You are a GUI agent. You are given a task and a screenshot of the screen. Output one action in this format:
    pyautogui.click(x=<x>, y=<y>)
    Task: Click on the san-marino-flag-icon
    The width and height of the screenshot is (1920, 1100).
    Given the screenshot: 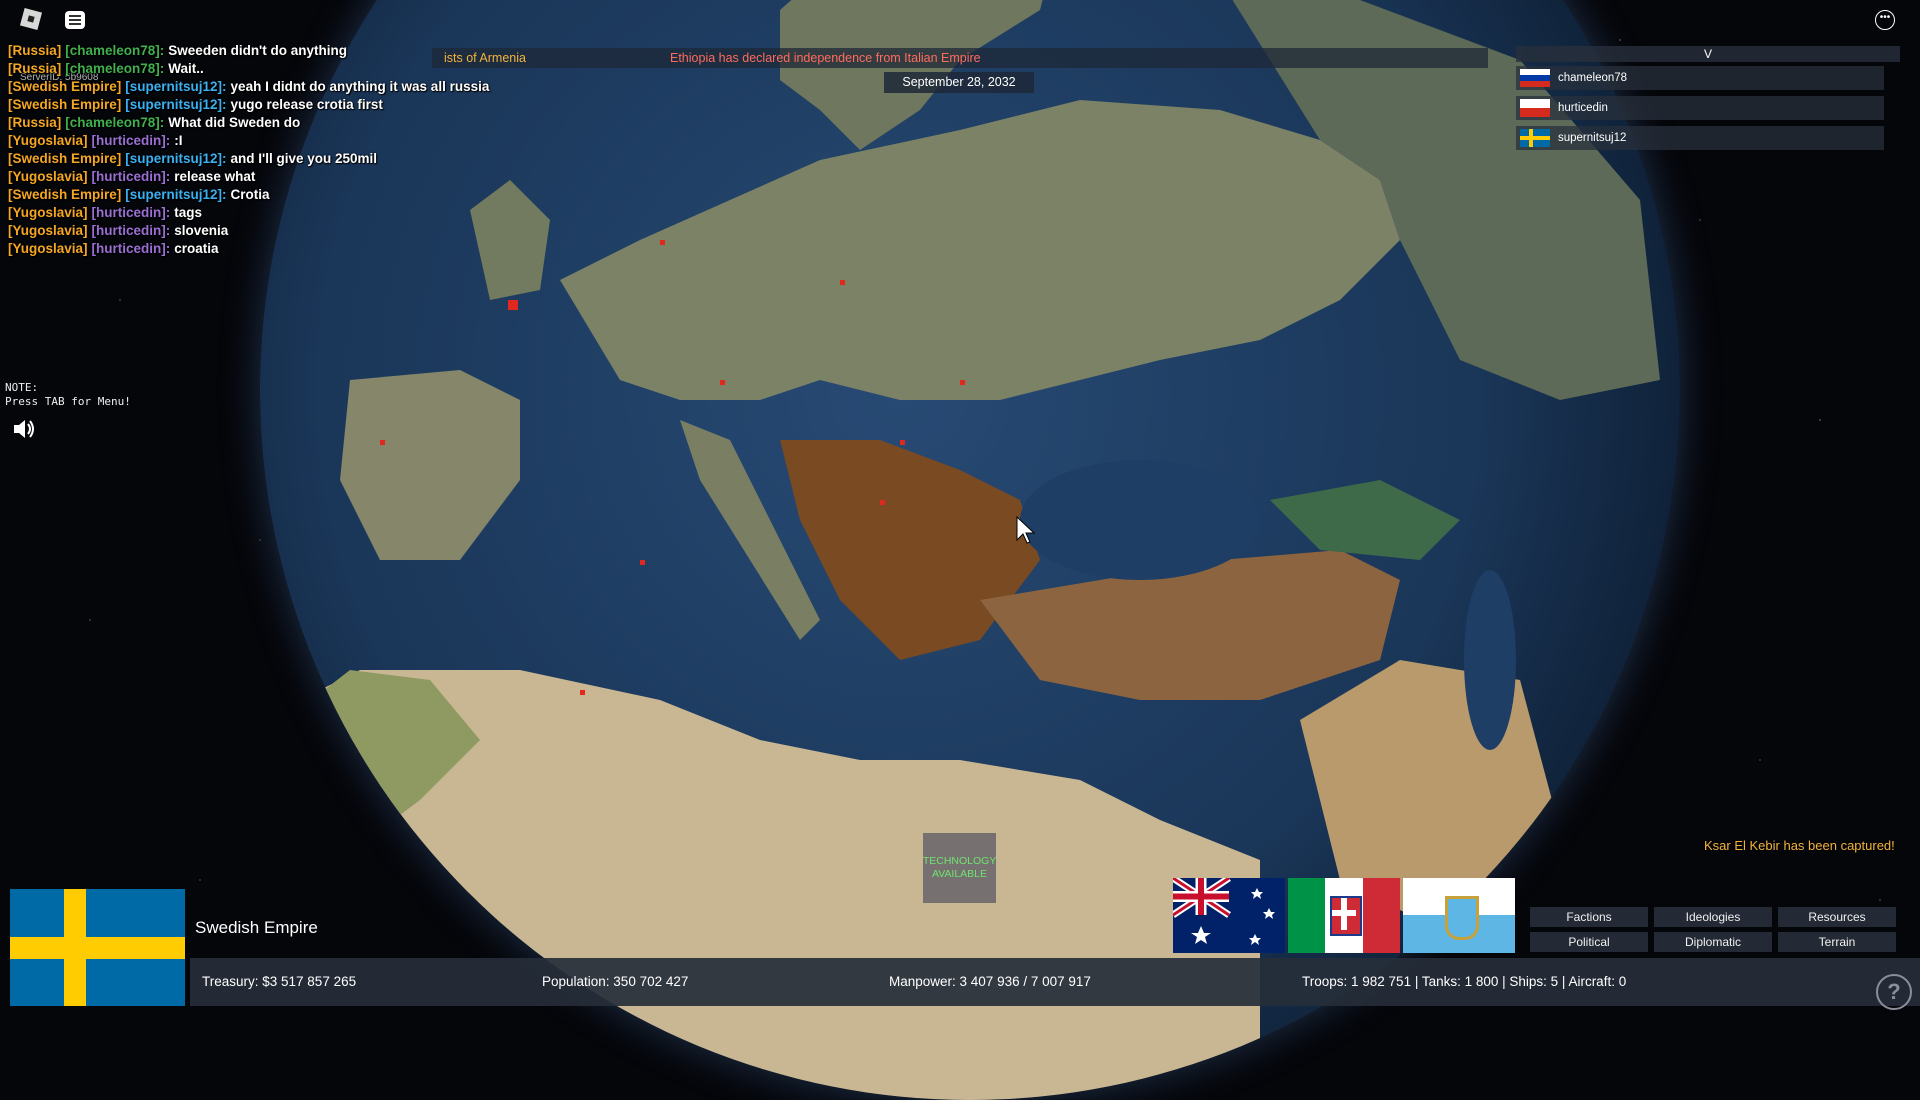 What is the action you would take?
    pyautogui.click(x=1459, y=915)
    